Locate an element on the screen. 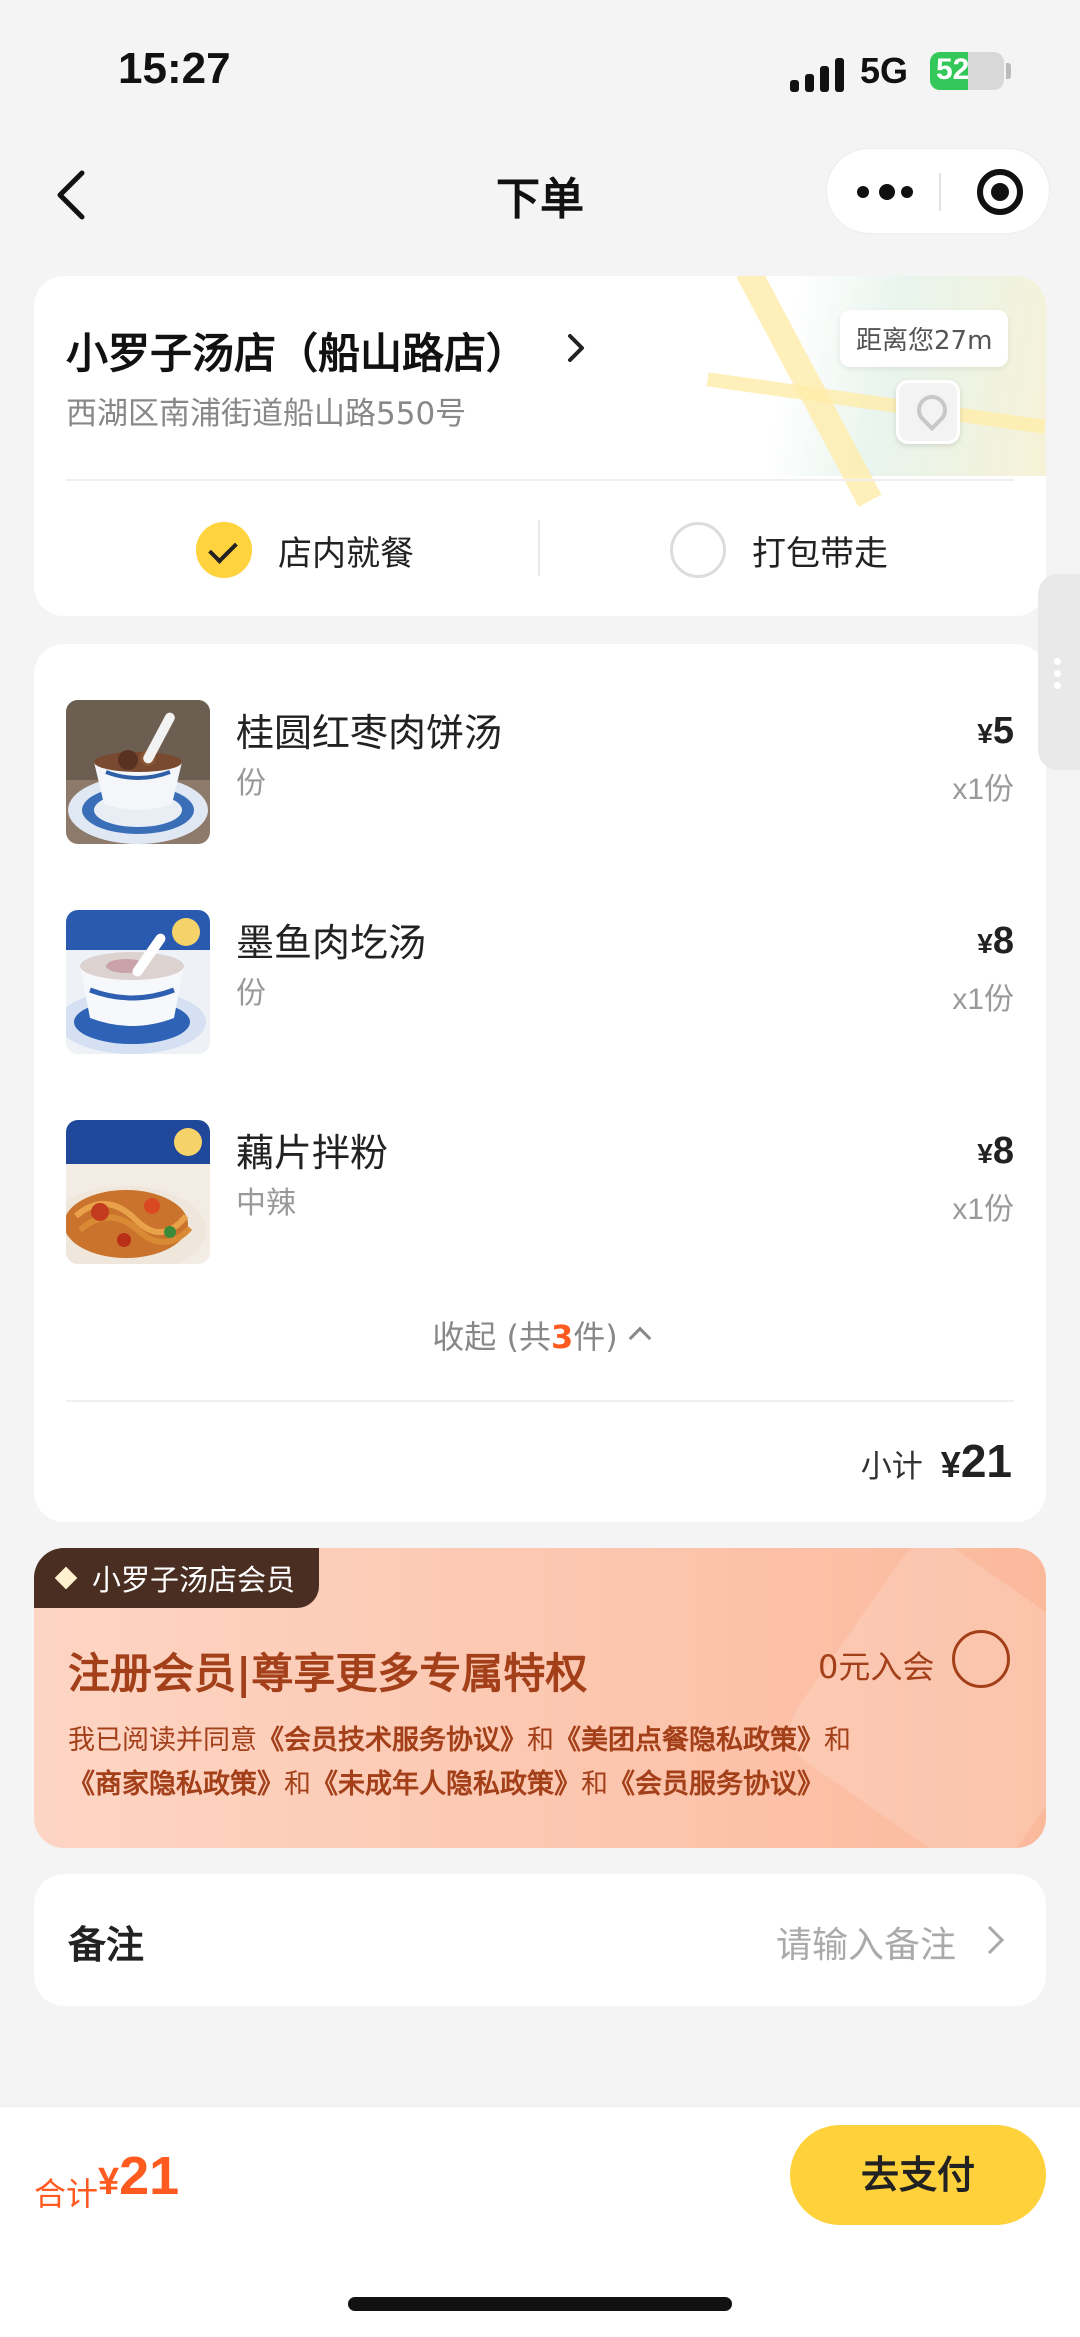  status-time: 15:27 is located at coordinates (174, 68).